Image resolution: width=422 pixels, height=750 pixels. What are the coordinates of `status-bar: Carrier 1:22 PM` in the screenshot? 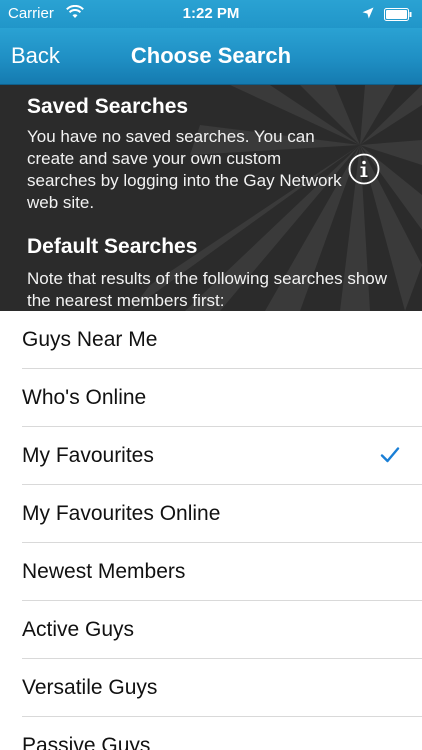 It's located at (211, 14).